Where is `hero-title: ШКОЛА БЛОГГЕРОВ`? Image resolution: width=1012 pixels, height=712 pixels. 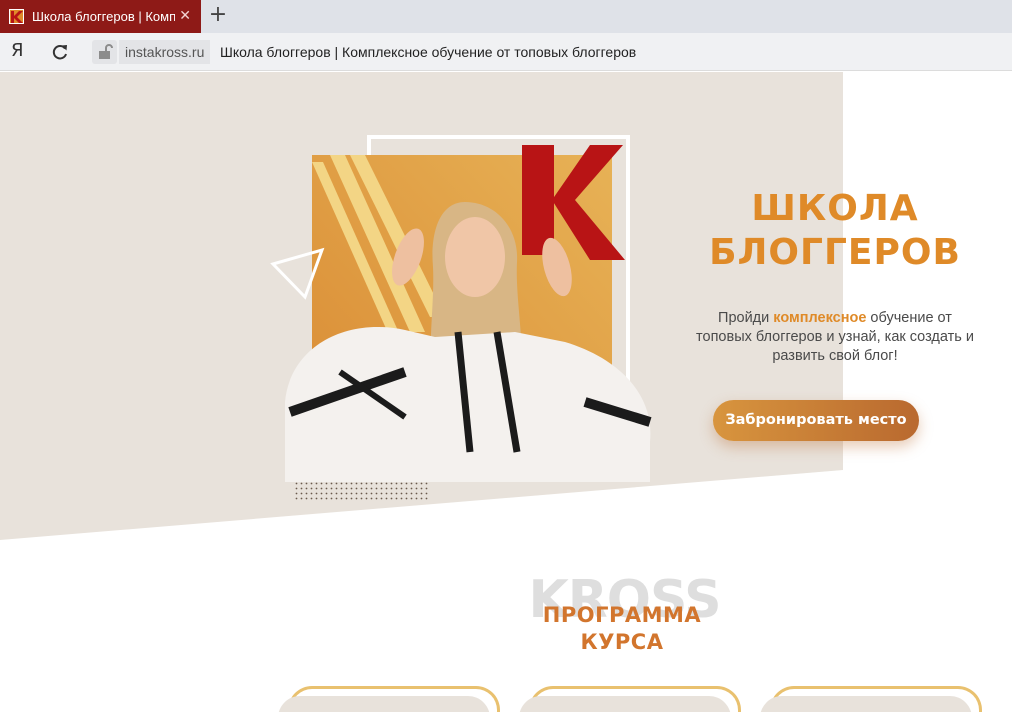
hero-title: ШКОЛА БЛОГГЕРОВ is located at coordinates (835, 231).